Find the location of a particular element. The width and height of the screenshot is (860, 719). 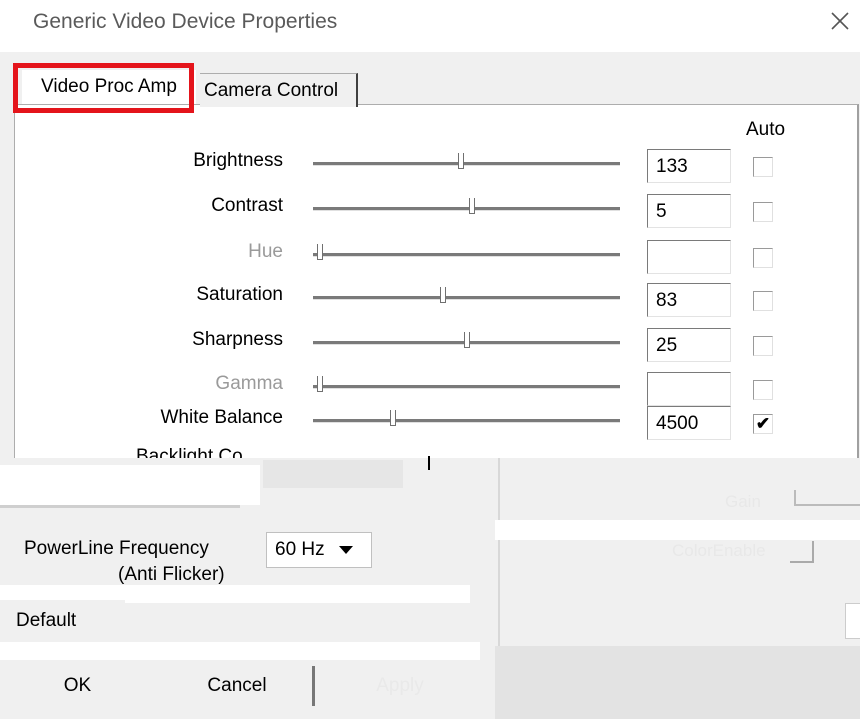

color-enable-checkbox is located at coordinates (802, 552).